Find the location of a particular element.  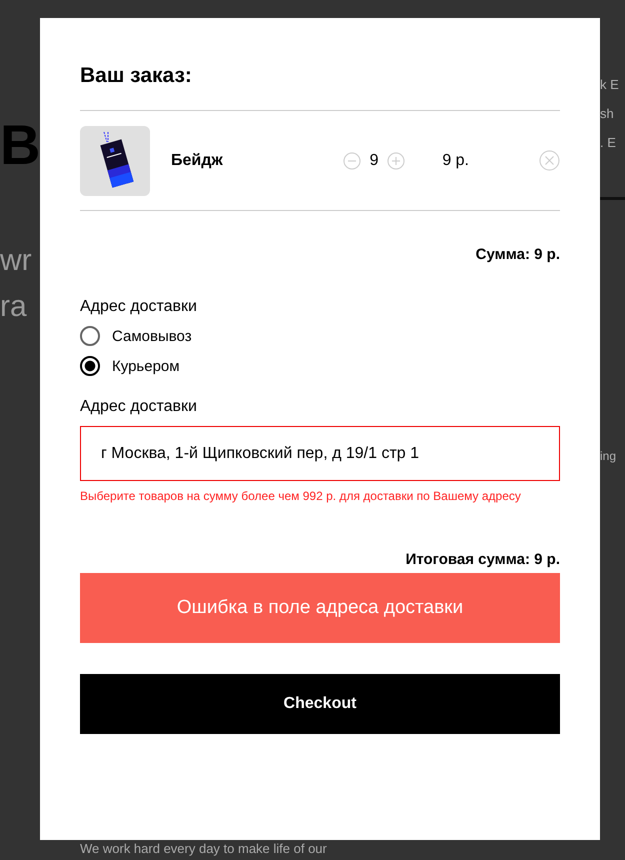

background-text: k E is located at coordinates (610, 85).